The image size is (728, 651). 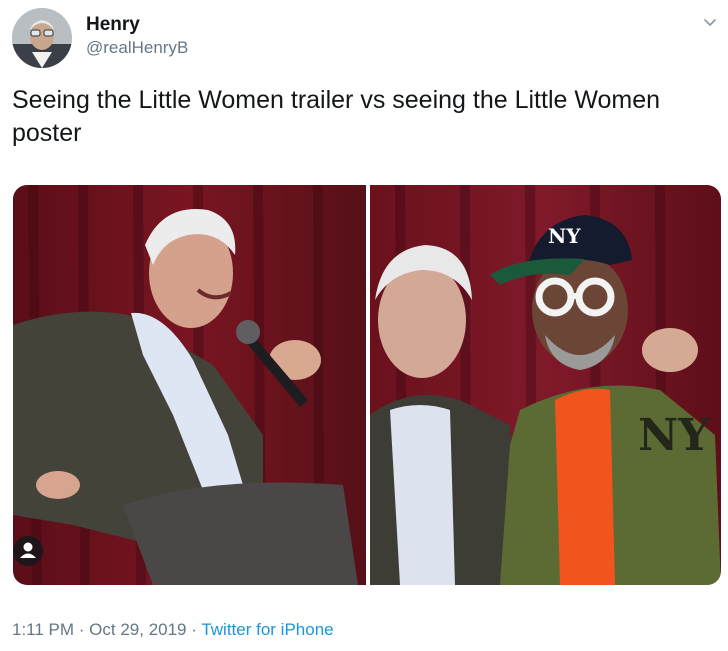 What do you see at coordinates (137, 629) in the screenshot?
I see `tweet-date: Oct 29, 2019` at bounding box center [137, 629].